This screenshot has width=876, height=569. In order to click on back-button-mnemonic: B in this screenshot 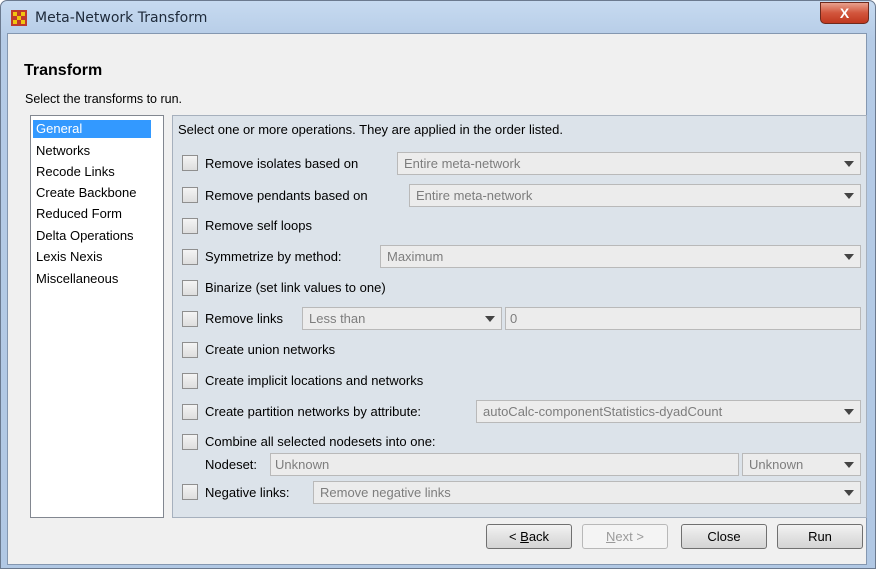, I will do `click(524, 536)`.